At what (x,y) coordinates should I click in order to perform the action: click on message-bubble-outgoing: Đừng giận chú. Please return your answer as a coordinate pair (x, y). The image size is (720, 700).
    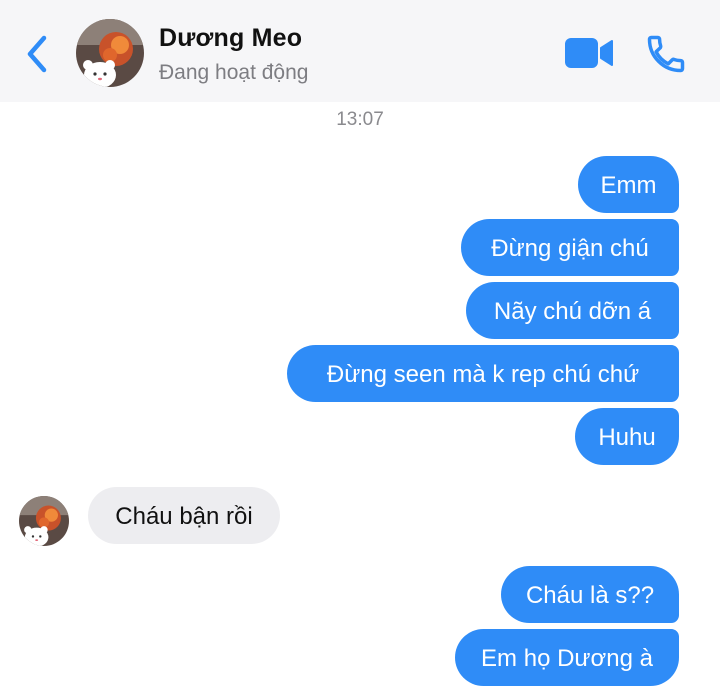
    Looking at the image, I should click on (570, 247).